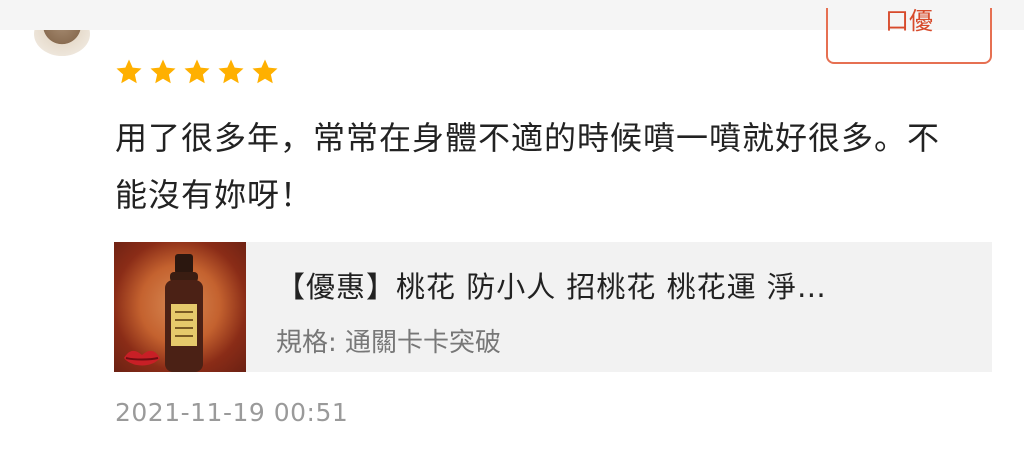  Describe the element at coordinates (184, 313) in the screenshot. I see `bottle-image` at that location.